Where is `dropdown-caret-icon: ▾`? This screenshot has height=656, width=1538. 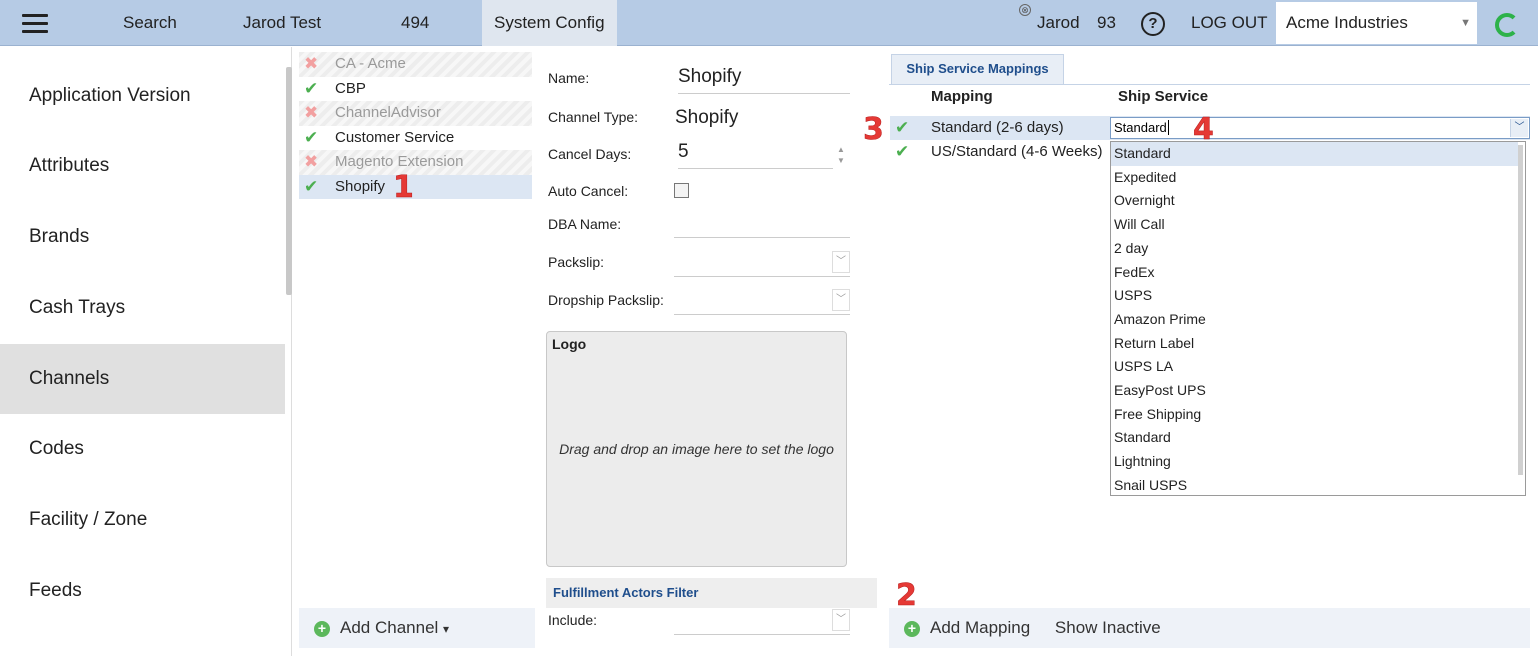
dropdown-caret-icon: ▾ is located at coordinates (446, 629).